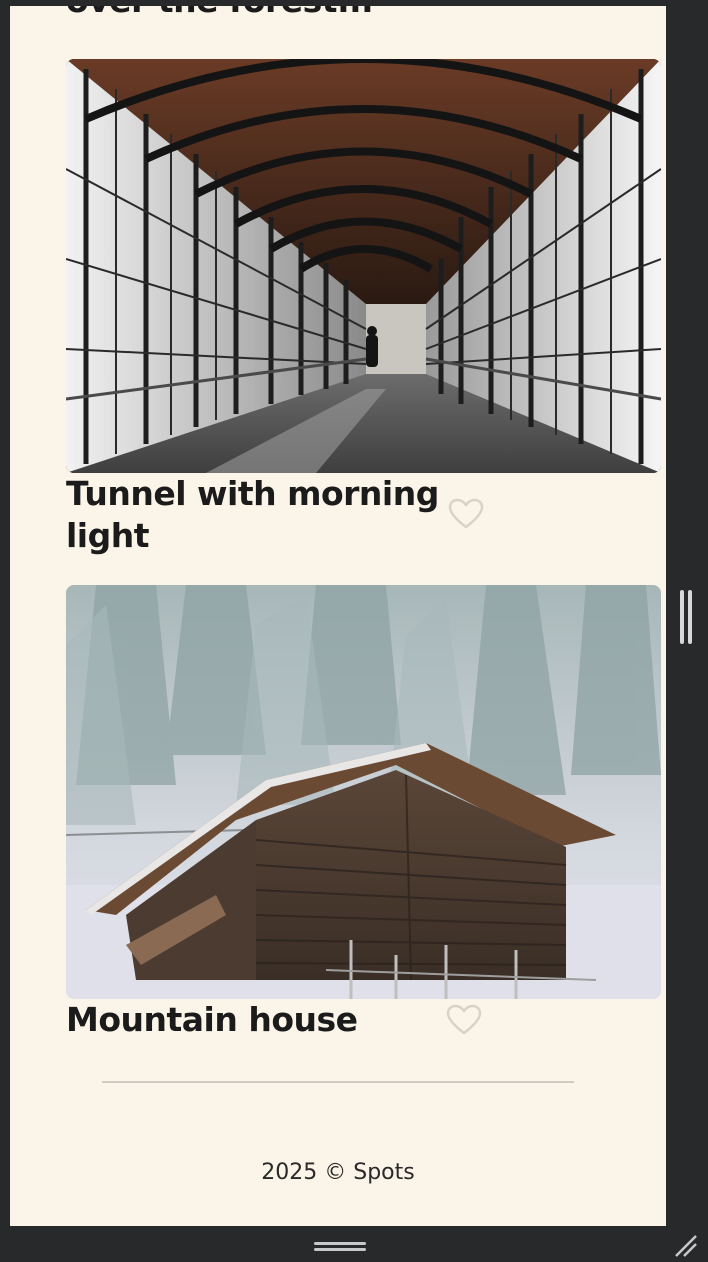 This screenshot has height=1262, width=708. What do you see at coordinates (340, 1248) in the screenshot?
I see `bottom-drag-handle` at bounding box center [340, 1248].